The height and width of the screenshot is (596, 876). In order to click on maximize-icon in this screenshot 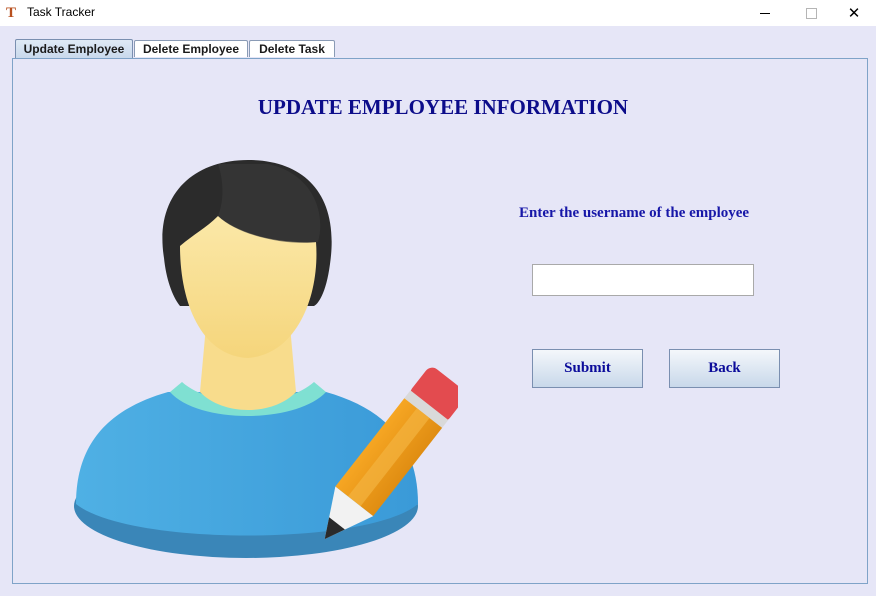, I will do `click(811, 13)`.